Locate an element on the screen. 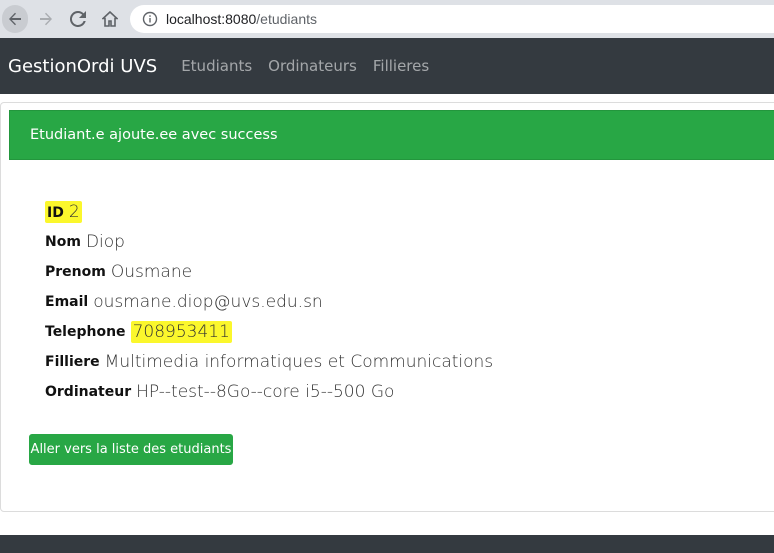 This screenshot has height=553, width=774. url-text: localhost:8080/etudiants is located at coordinates (241, 19).